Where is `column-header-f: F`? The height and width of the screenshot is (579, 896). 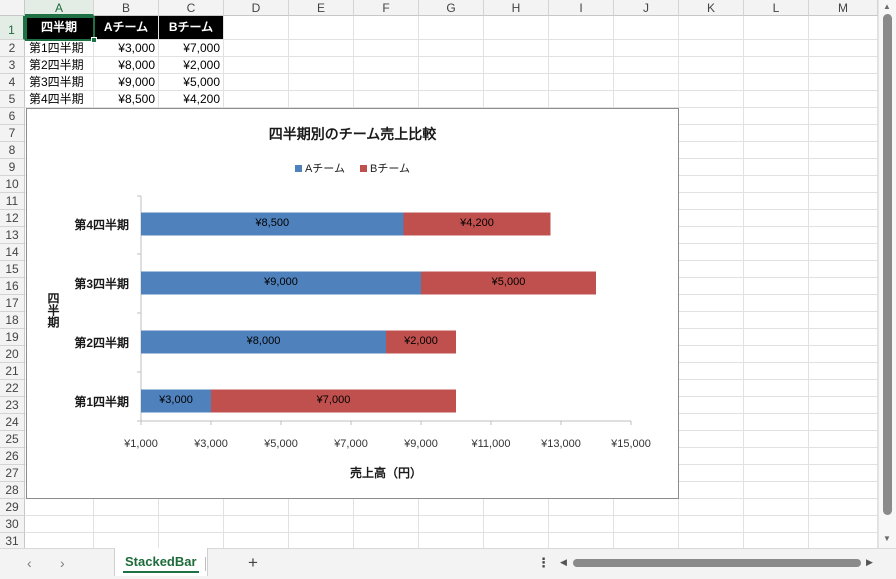 column-header-f: F is located at coordinates (386, 8).